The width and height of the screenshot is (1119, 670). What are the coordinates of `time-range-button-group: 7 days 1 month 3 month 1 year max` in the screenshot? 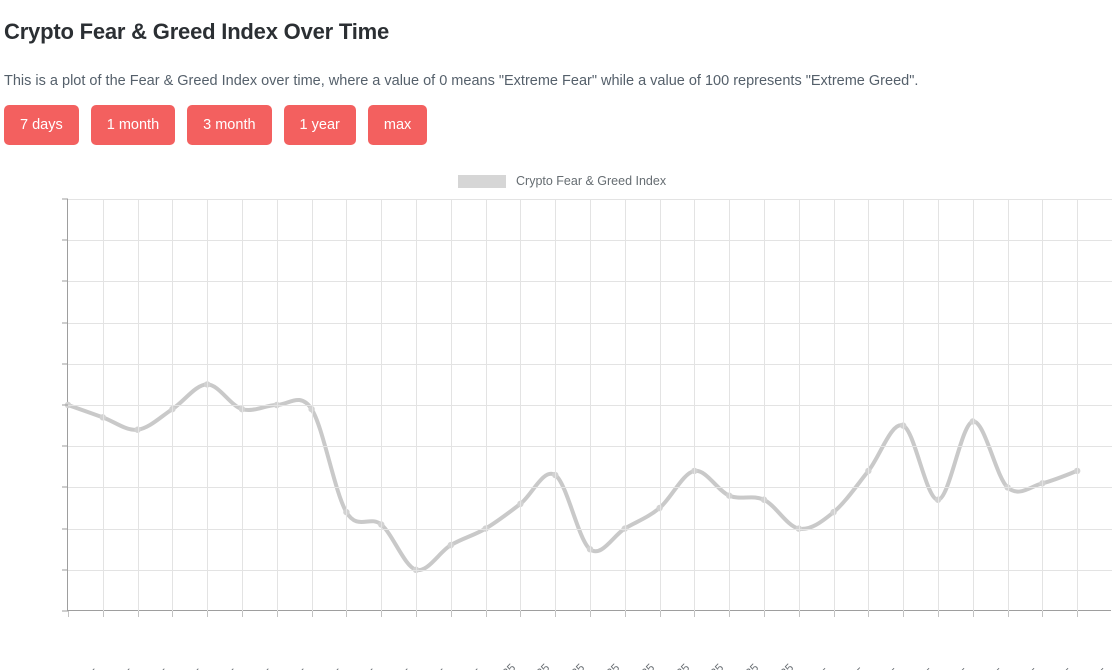 It's located at (216, 125).